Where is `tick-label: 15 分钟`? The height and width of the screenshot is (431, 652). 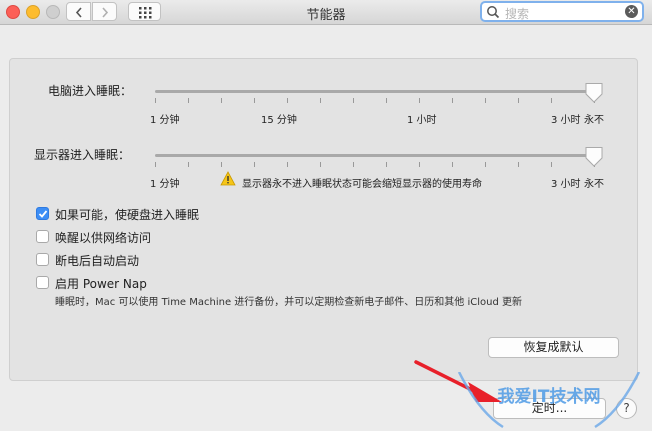 tick-label: 15 分钟 is located at coordinates (279, 120).